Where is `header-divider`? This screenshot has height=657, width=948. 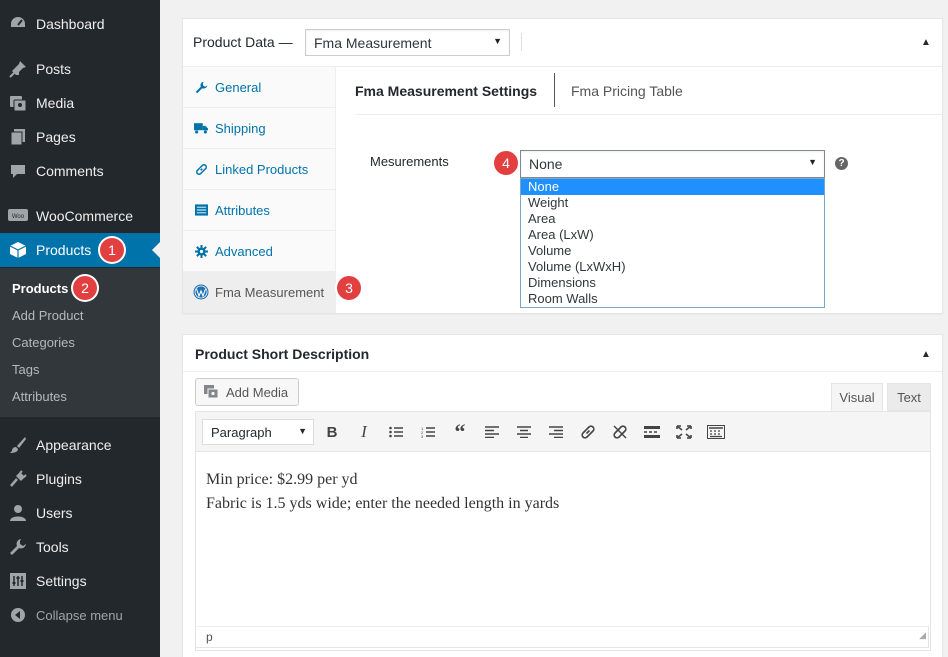
header-divider is located at coordinates (562, 371).